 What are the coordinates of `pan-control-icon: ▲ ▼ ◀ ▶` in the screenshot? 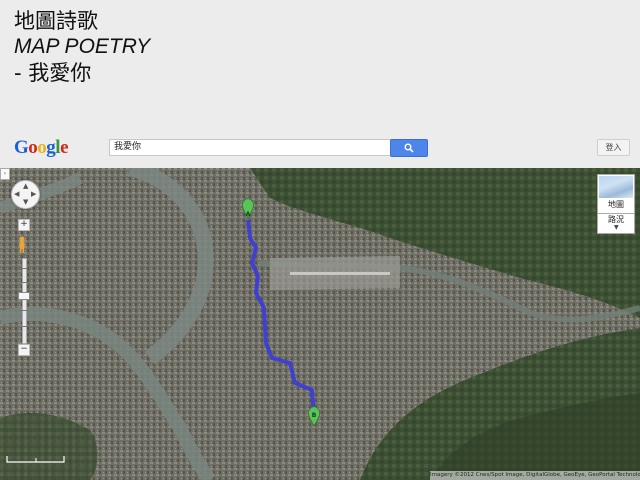 It's located at (25, 194).